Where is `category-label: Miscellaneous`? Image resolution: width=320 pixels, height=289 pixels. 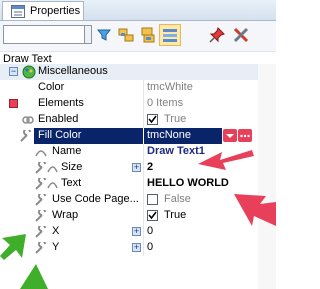 category-label: Miscellaneous is located at coordinates (73, 71).